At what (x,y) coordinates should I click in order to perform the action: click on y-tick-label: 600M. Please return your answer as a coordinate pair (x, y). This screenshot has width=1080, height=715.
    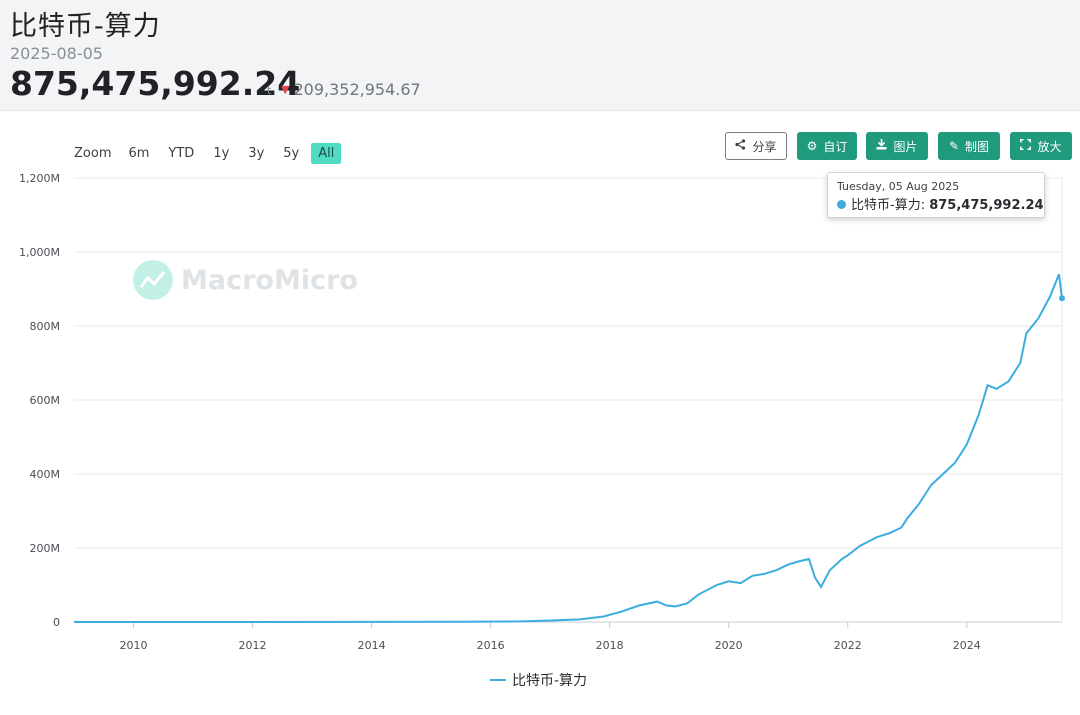
    Looking at the image, I should click on (45, 400).